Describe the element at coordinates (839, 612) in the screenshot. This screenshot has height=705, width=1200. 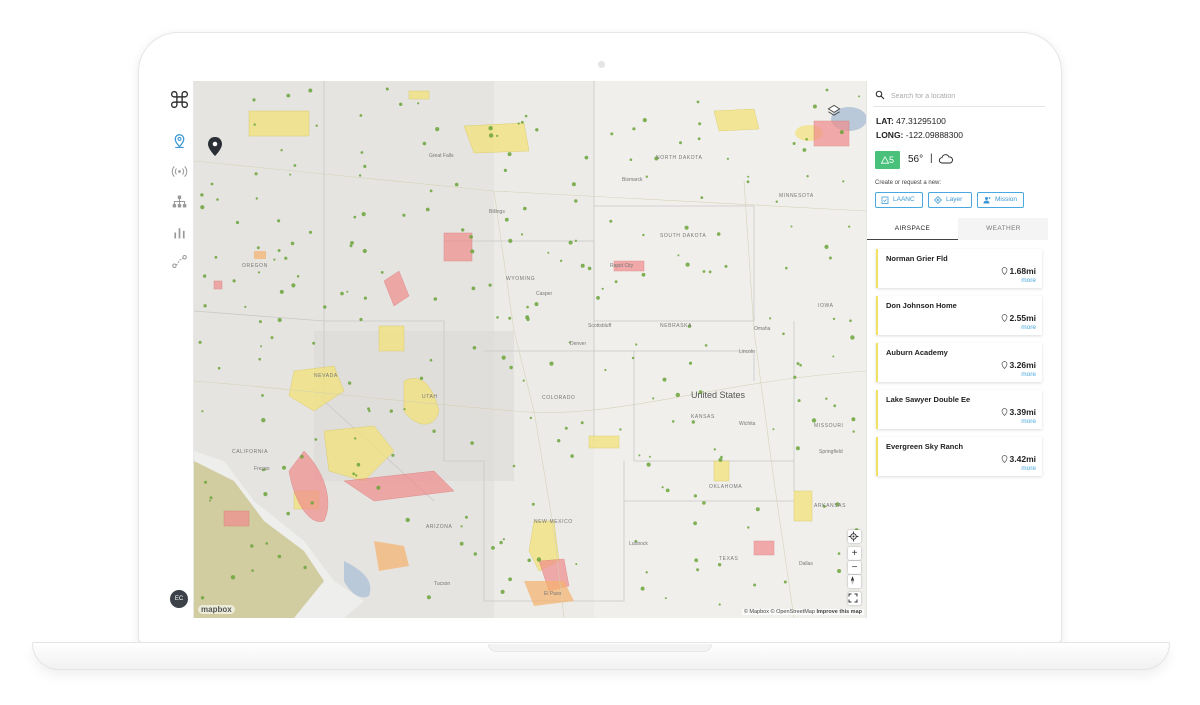
I see `improve-map-link: Improve this map` at that location.